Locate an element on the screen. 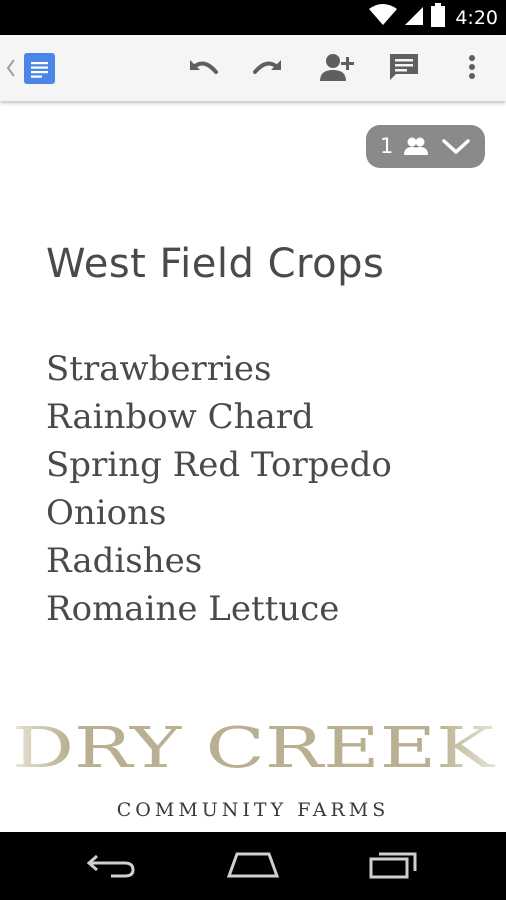 This screenshot has height=900, width=506. share-button is located at coordinates (338, 69).